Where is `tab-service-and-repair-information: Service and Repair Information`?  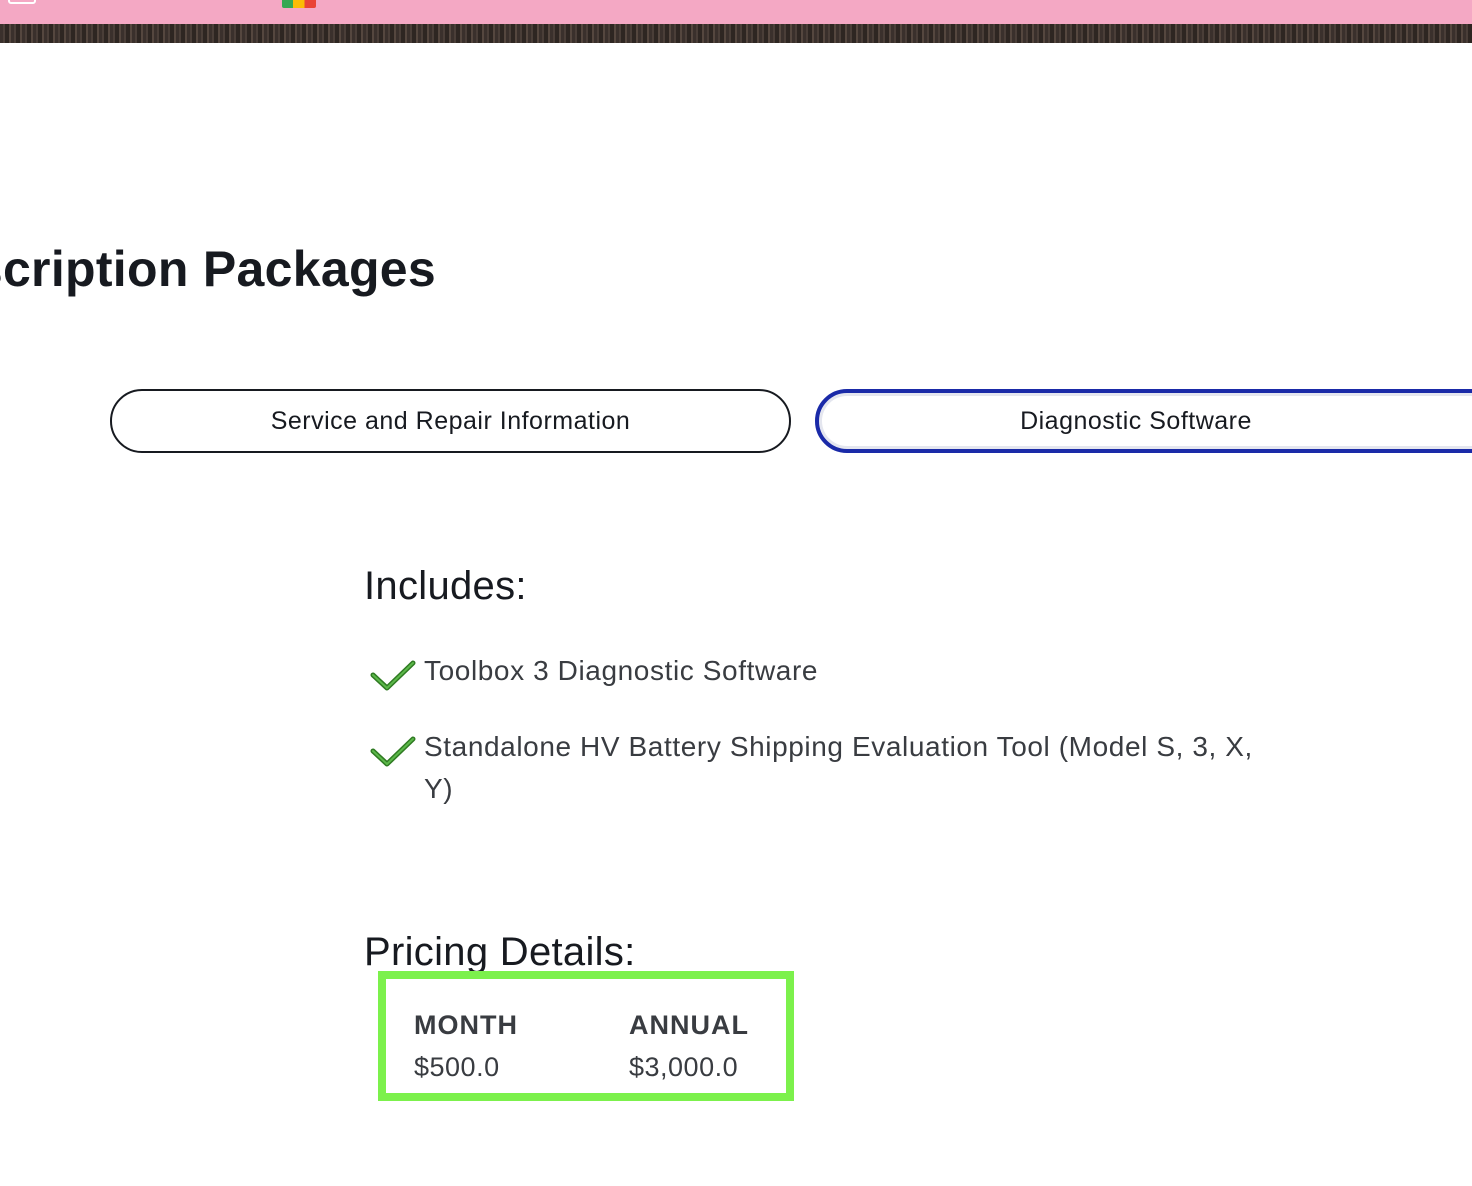 tab-service-and-repair-information: Service and Repair Information is located at coordinates (450, 421).